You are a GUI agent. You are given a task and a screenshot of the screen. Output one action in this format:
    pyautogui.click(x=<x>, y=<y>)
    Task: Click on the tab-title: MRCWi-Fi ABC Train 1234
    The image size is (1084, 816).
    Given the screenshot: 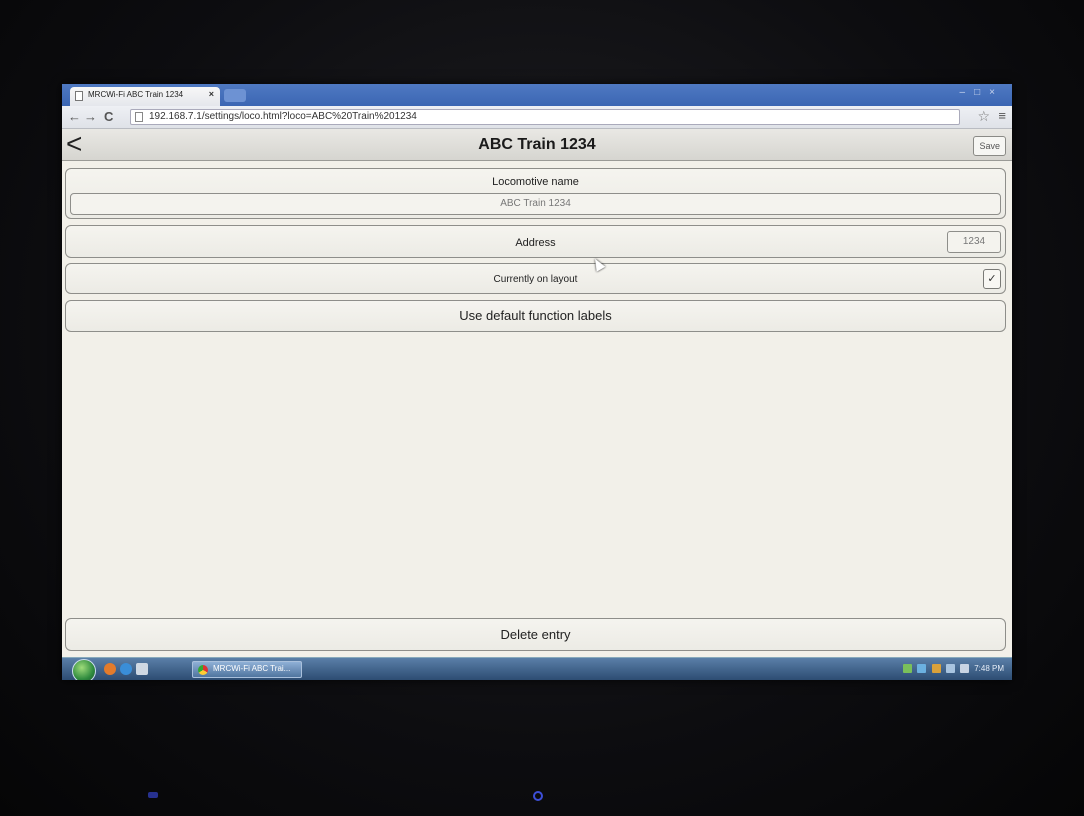 What is the action you would take?
    pyautogui.click(x=136, y=94)
    